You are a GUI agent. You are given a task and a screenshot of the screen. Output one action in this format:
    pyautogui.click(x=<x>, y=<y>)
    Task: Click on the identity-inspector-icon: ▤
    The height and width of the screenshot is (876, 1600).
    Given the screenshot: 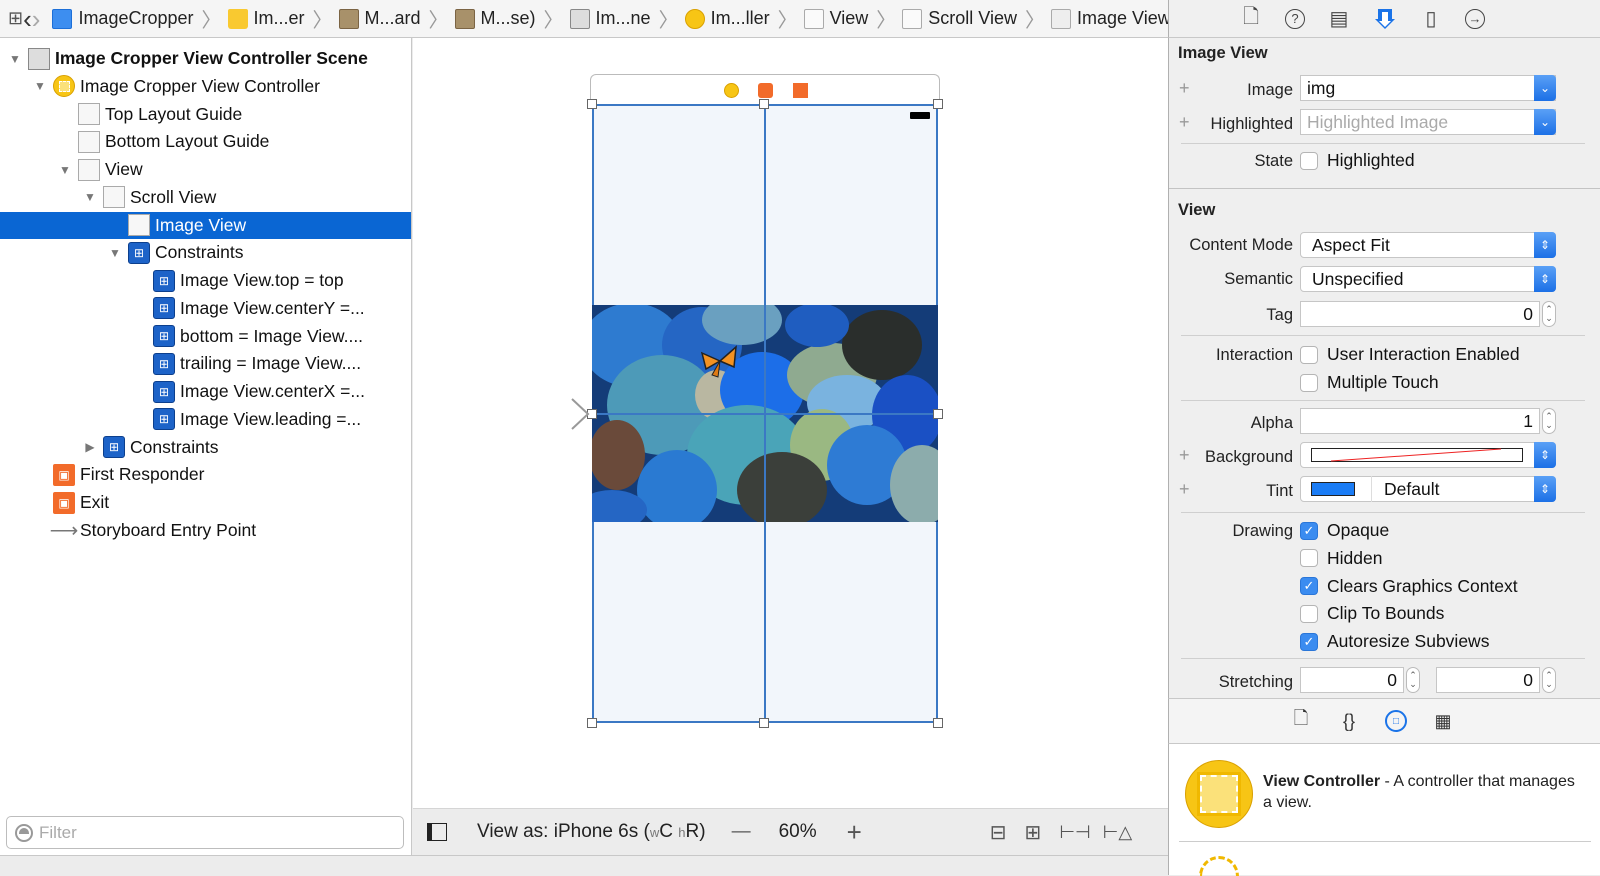 What is the action you would take?
    pyautogui.click(x=1339, y=19)
    